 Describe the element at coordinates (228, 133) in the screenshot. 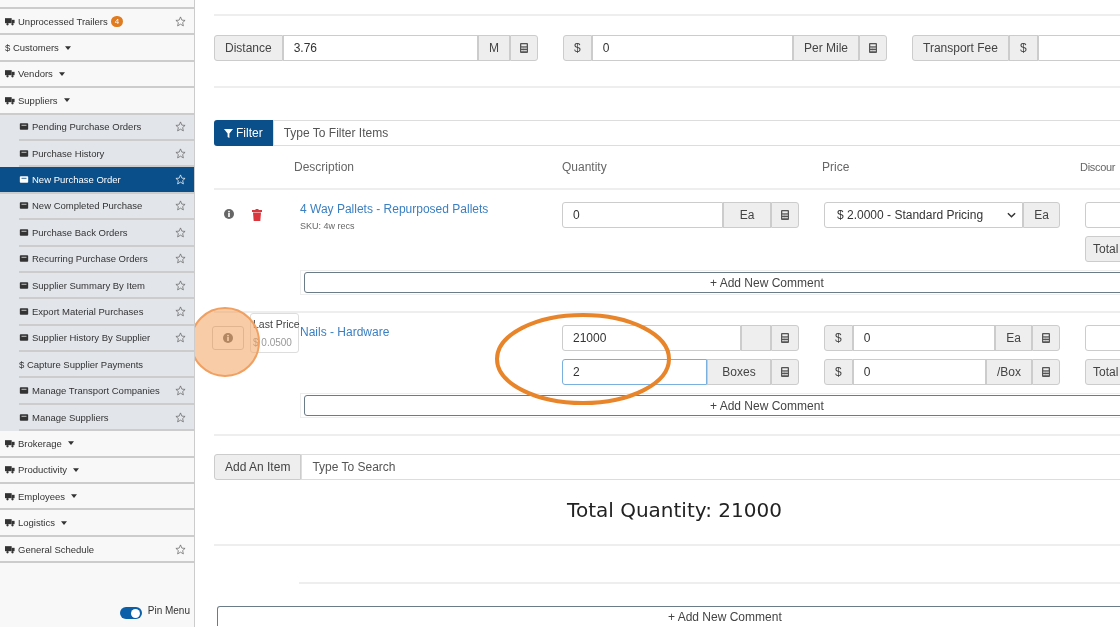

I see `filter-icon` at that location.